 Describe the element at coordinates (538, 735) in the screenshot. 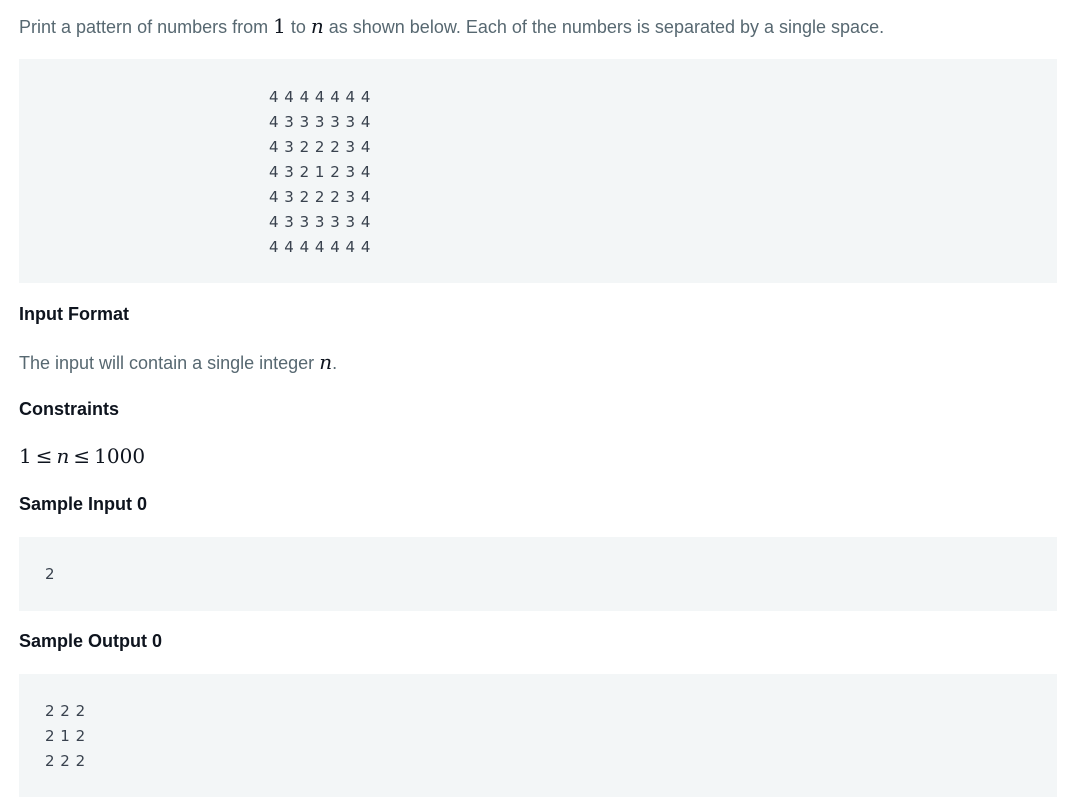

I see `sample-output-box: 2 2 2 2 1 2 2 2 2` at that location.